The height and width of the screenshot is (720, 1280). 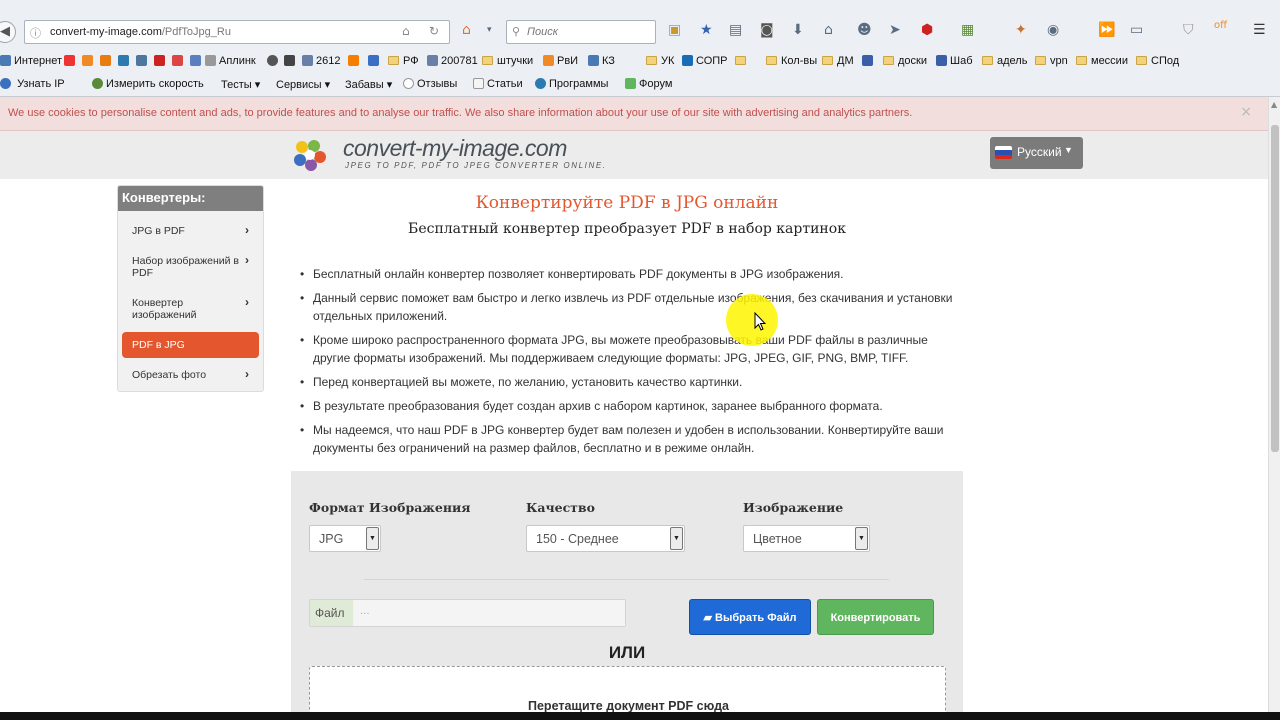 I want to click on reload-icon: ↻, so click(x=434, y=31).